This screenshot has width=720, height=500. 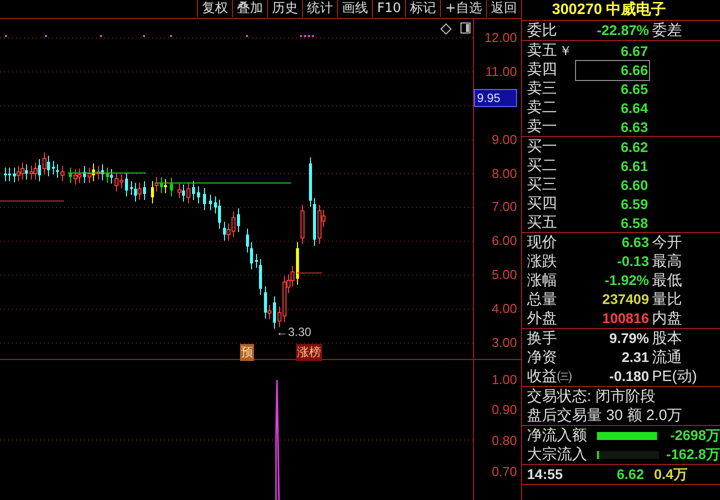 What do you see at coordinates (542, 50) in the screenshot?
I see `order-level-label: 卖五` at bounding box center [542, 50].